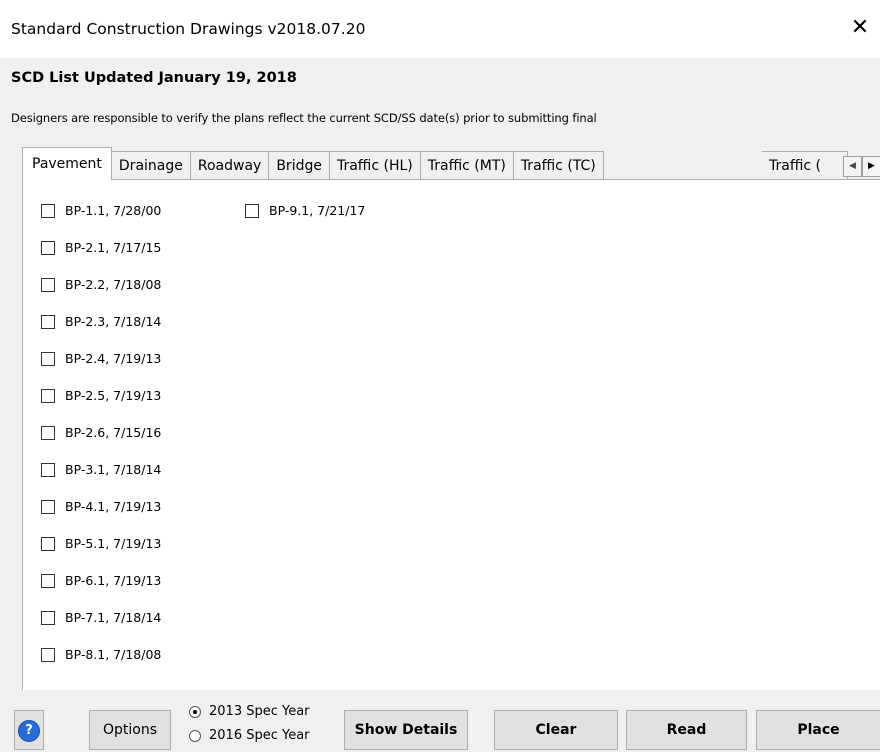 Image resolution: width=880 pixels, height=752 pixels. Describe the element at coordinates (154, 78) in the screenshot. I see `scd-list-heading: SCD List Updated January 19, 2018` at that location.